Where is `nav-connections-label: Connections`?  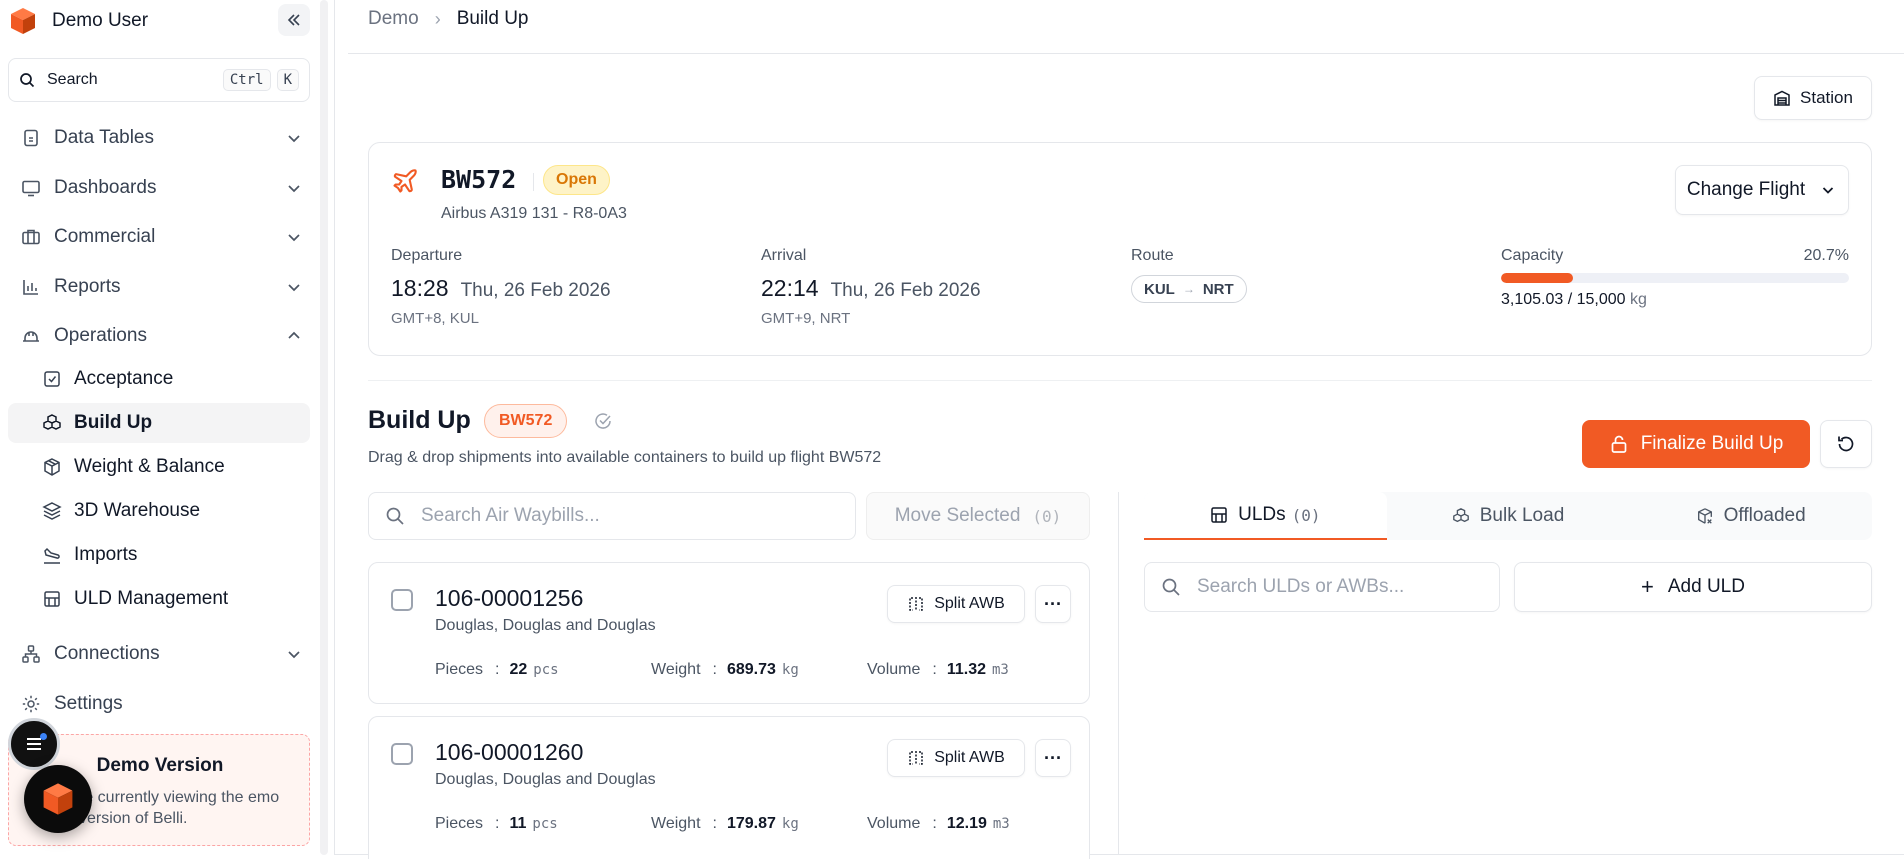
nav-connections-label: Connections is located at coordinates (107, 653).